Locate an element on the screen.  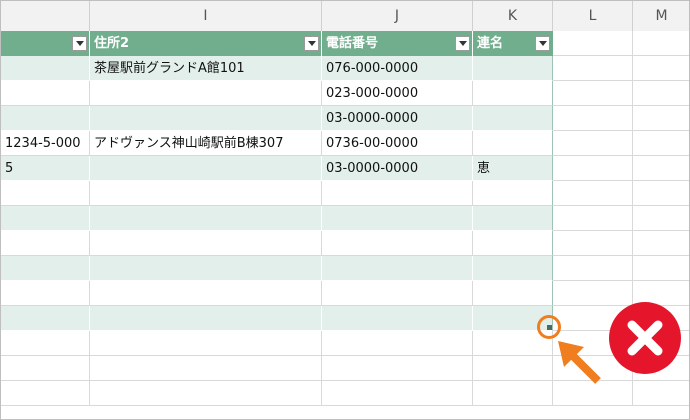
cell-h: 1234-5-000 is located at coordinates (45, 143).